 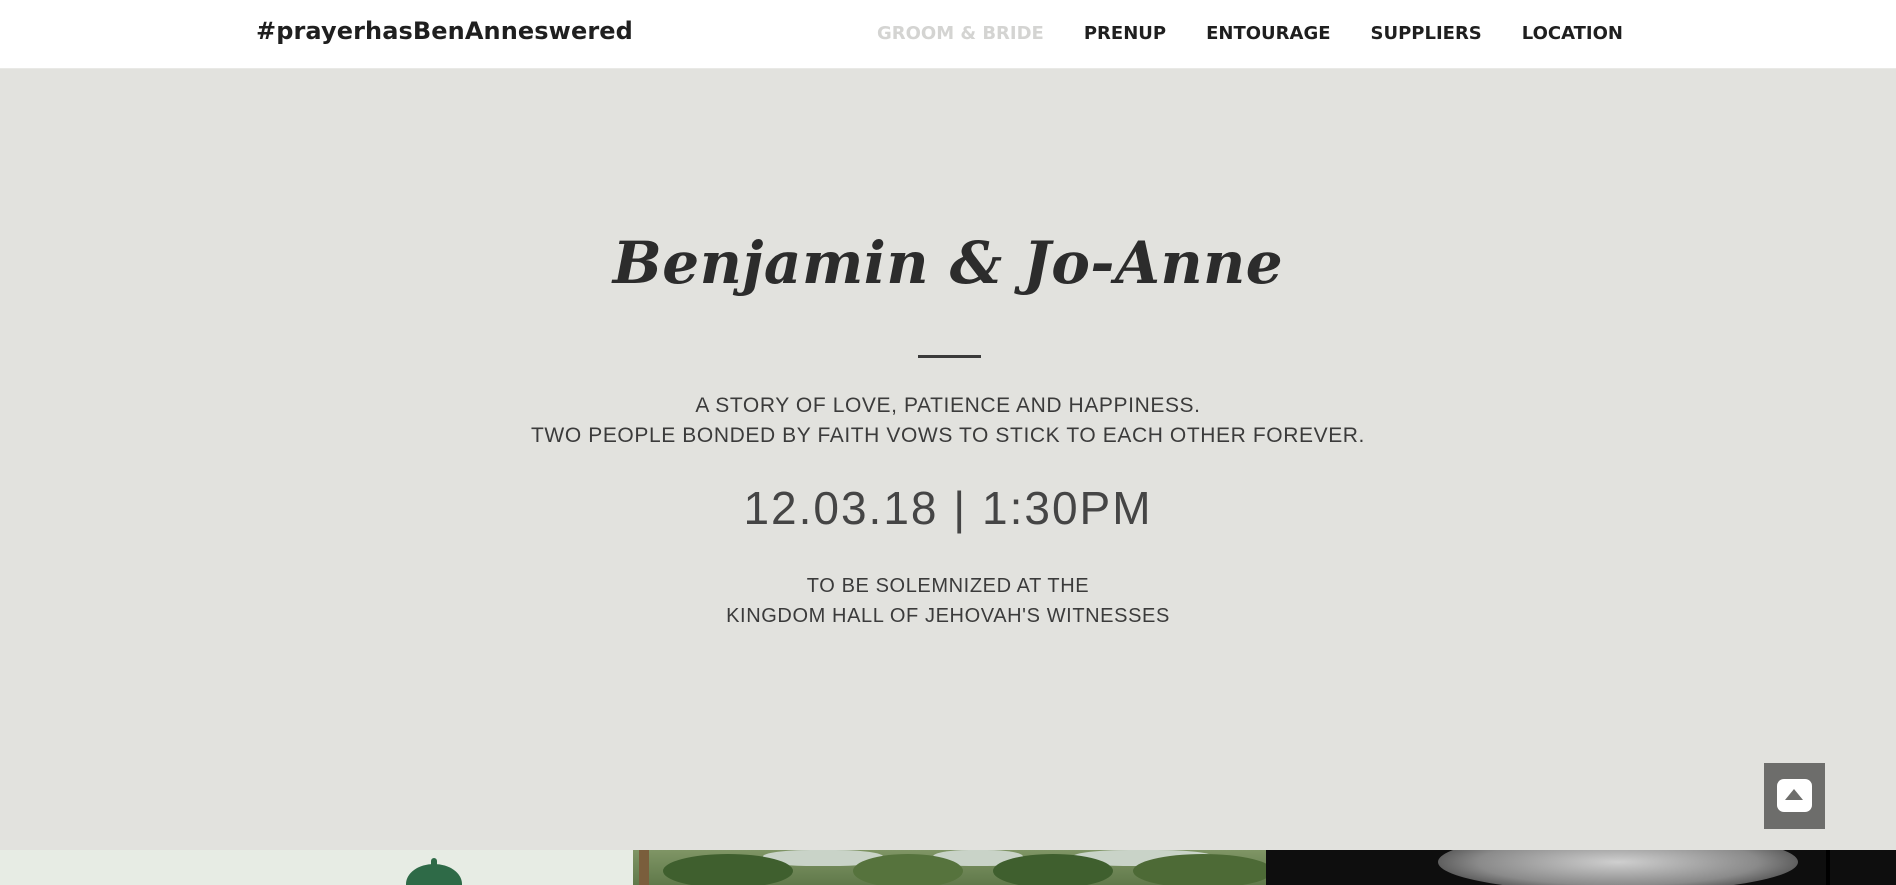 I want to click on nav-link-location: LOCATION, so click(x=1572, y=33).